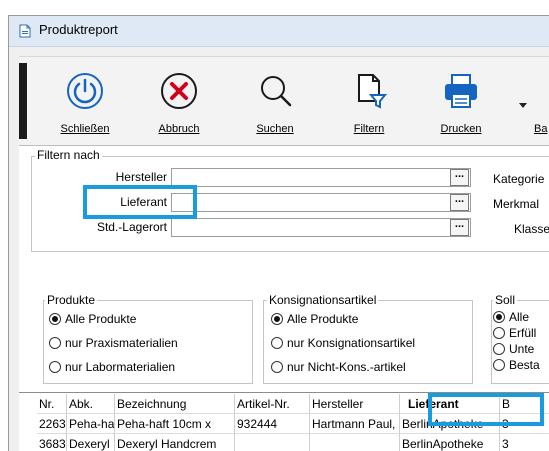 The width and height of the screenshot is (549, 451). Describe the element at coordinates (91, 442) in the screenshot. I see `cell-abk: Dexeryl` at that location.